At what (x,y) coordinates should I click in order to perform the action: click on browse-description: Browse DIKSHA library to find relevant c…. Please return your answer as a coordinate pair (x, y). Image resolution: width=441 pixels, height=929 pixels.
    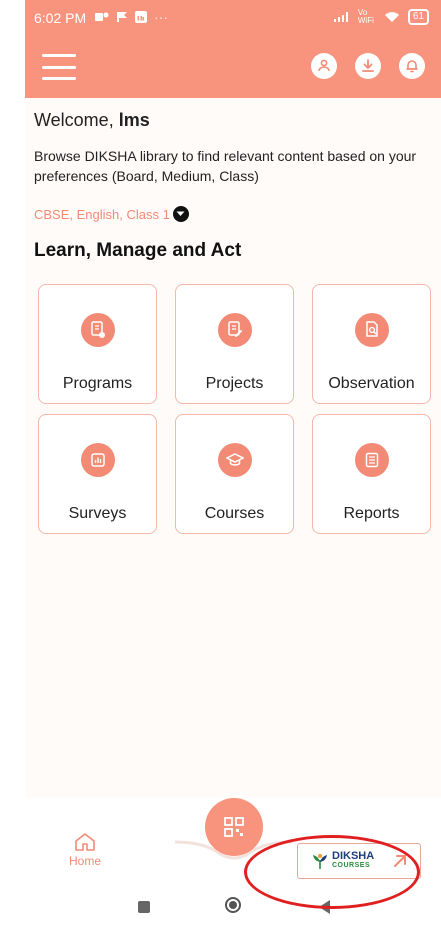
    Looking at the image, I should click on (225, 166).